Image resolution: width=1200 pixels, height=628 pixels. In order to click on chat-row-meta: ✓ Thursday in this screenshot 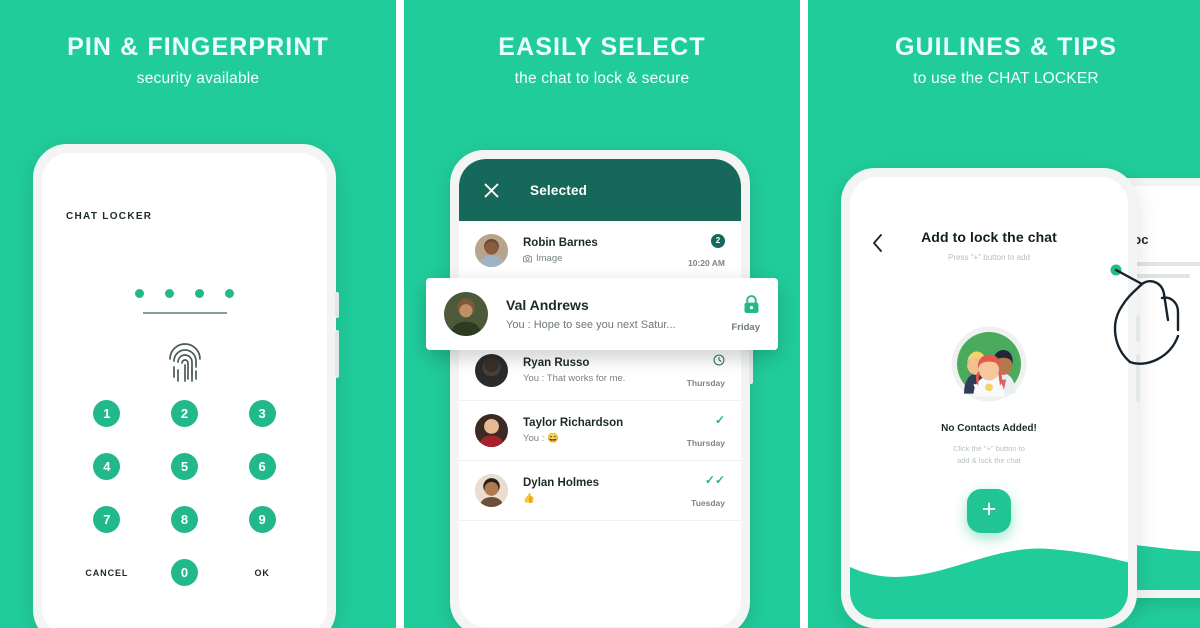, I will do `click(706, 431)`.